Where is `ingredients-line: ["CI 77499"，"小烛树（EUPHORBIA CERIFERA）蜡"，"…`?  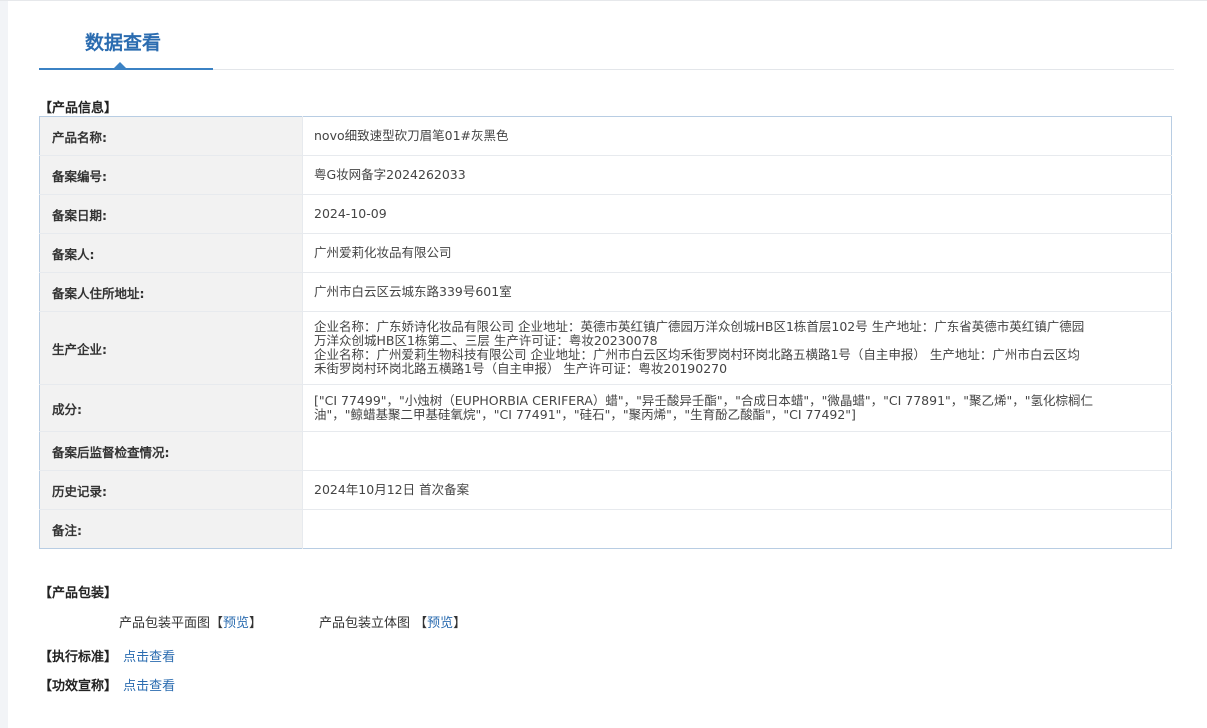
ingredients-line: ["CI 77499"，"小烛树（EUPHORBIA CERIFERA）蜡"，"… is located at coordinates (704, 400).